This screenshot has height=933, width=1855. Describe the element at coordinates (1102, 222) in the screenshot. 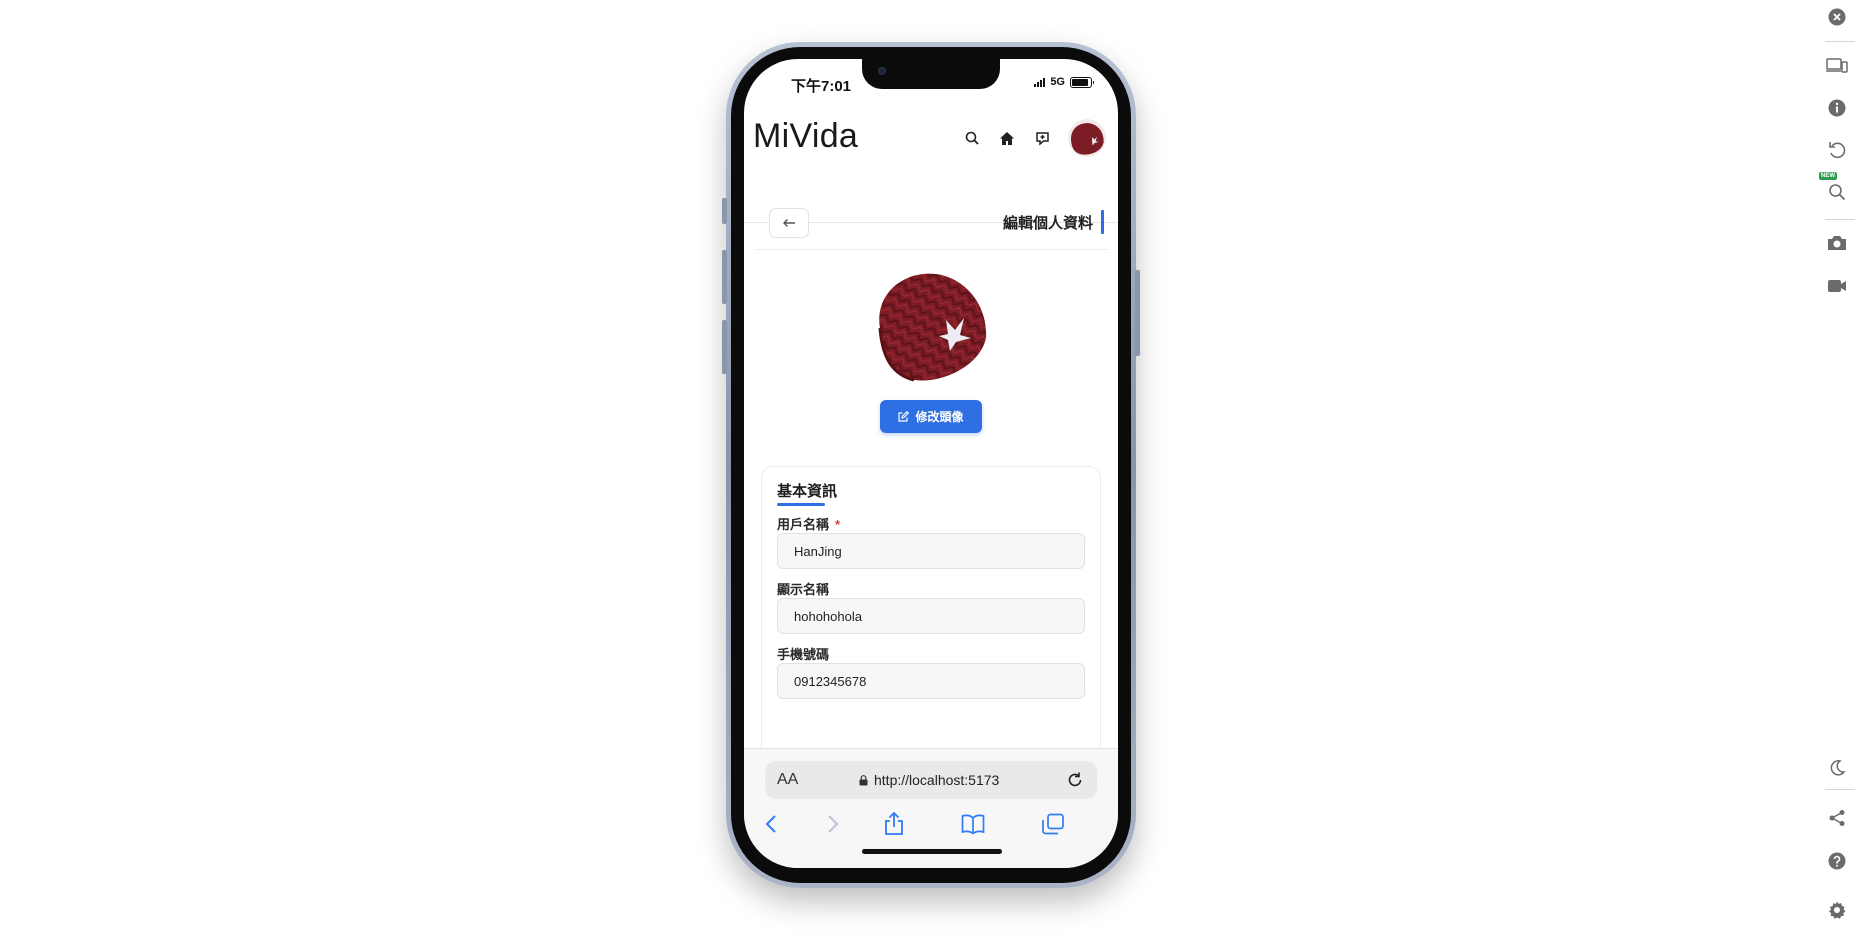

I see `title-accent-bar` at that location.